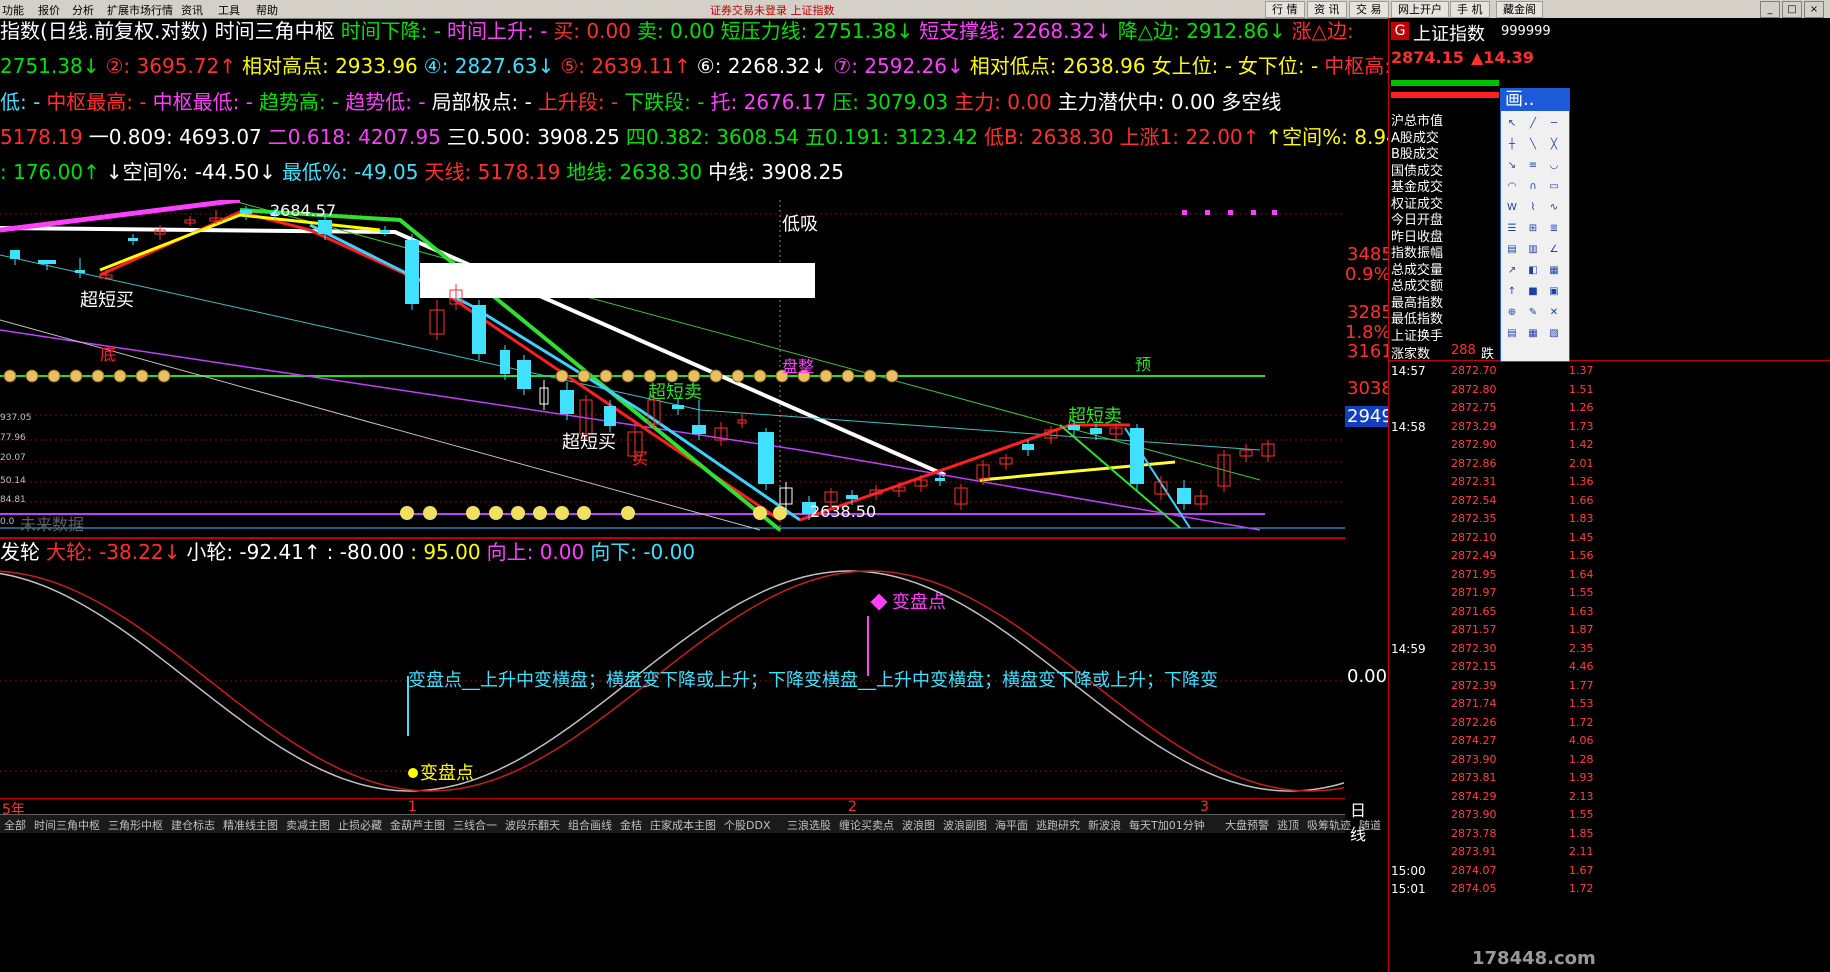 This screenshot has height=972, width=1830. I want to click on indicator-value: 涨△边:, so click(1322, 31).